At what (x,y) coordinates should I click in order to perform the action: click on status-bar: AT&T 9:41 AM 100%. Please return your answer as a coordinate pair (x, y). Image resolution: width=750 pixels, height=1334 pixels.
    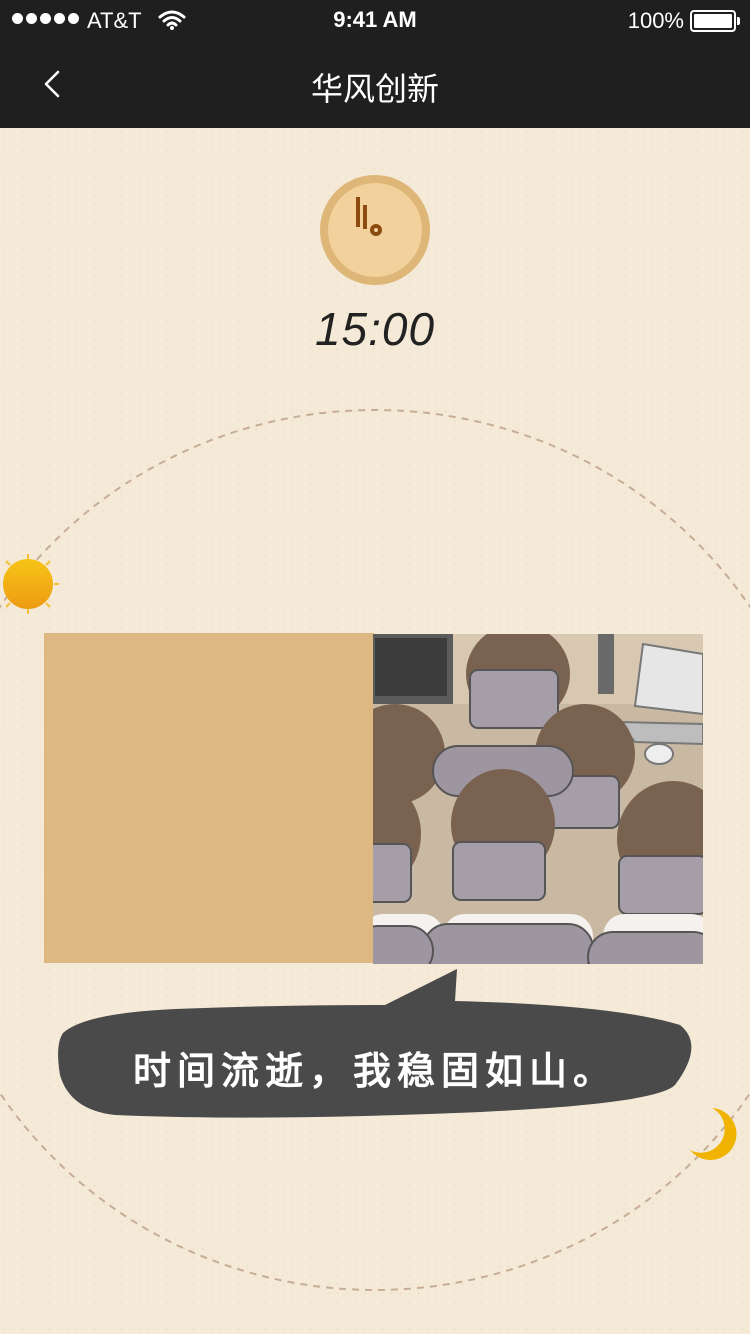
    Looking at the image, I should click on (375, 20).